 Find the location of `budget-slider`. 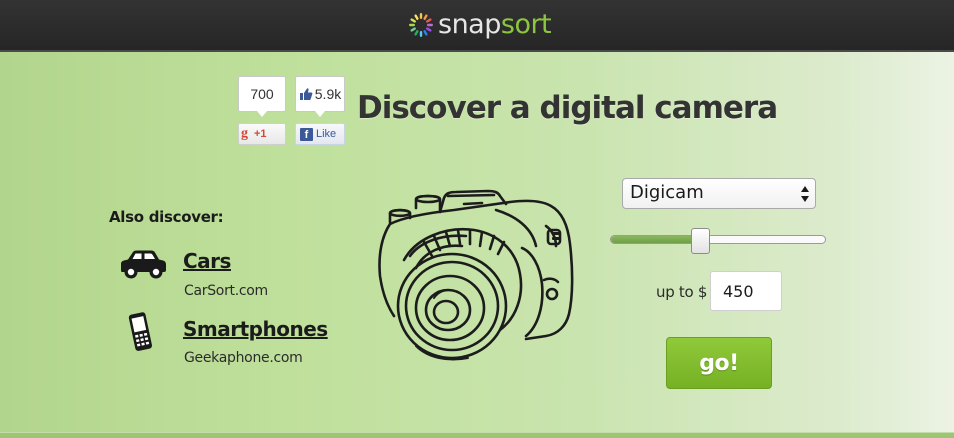

budget-slider is located at coordinates (718, 241).